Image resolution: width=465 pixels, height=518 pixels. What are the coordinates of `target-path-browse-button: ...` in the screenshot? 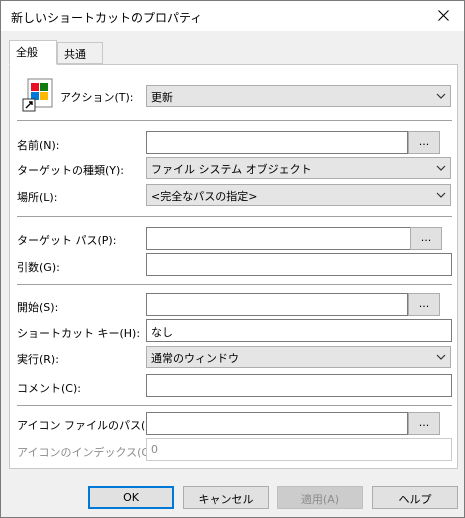 It's located at (426, 238).